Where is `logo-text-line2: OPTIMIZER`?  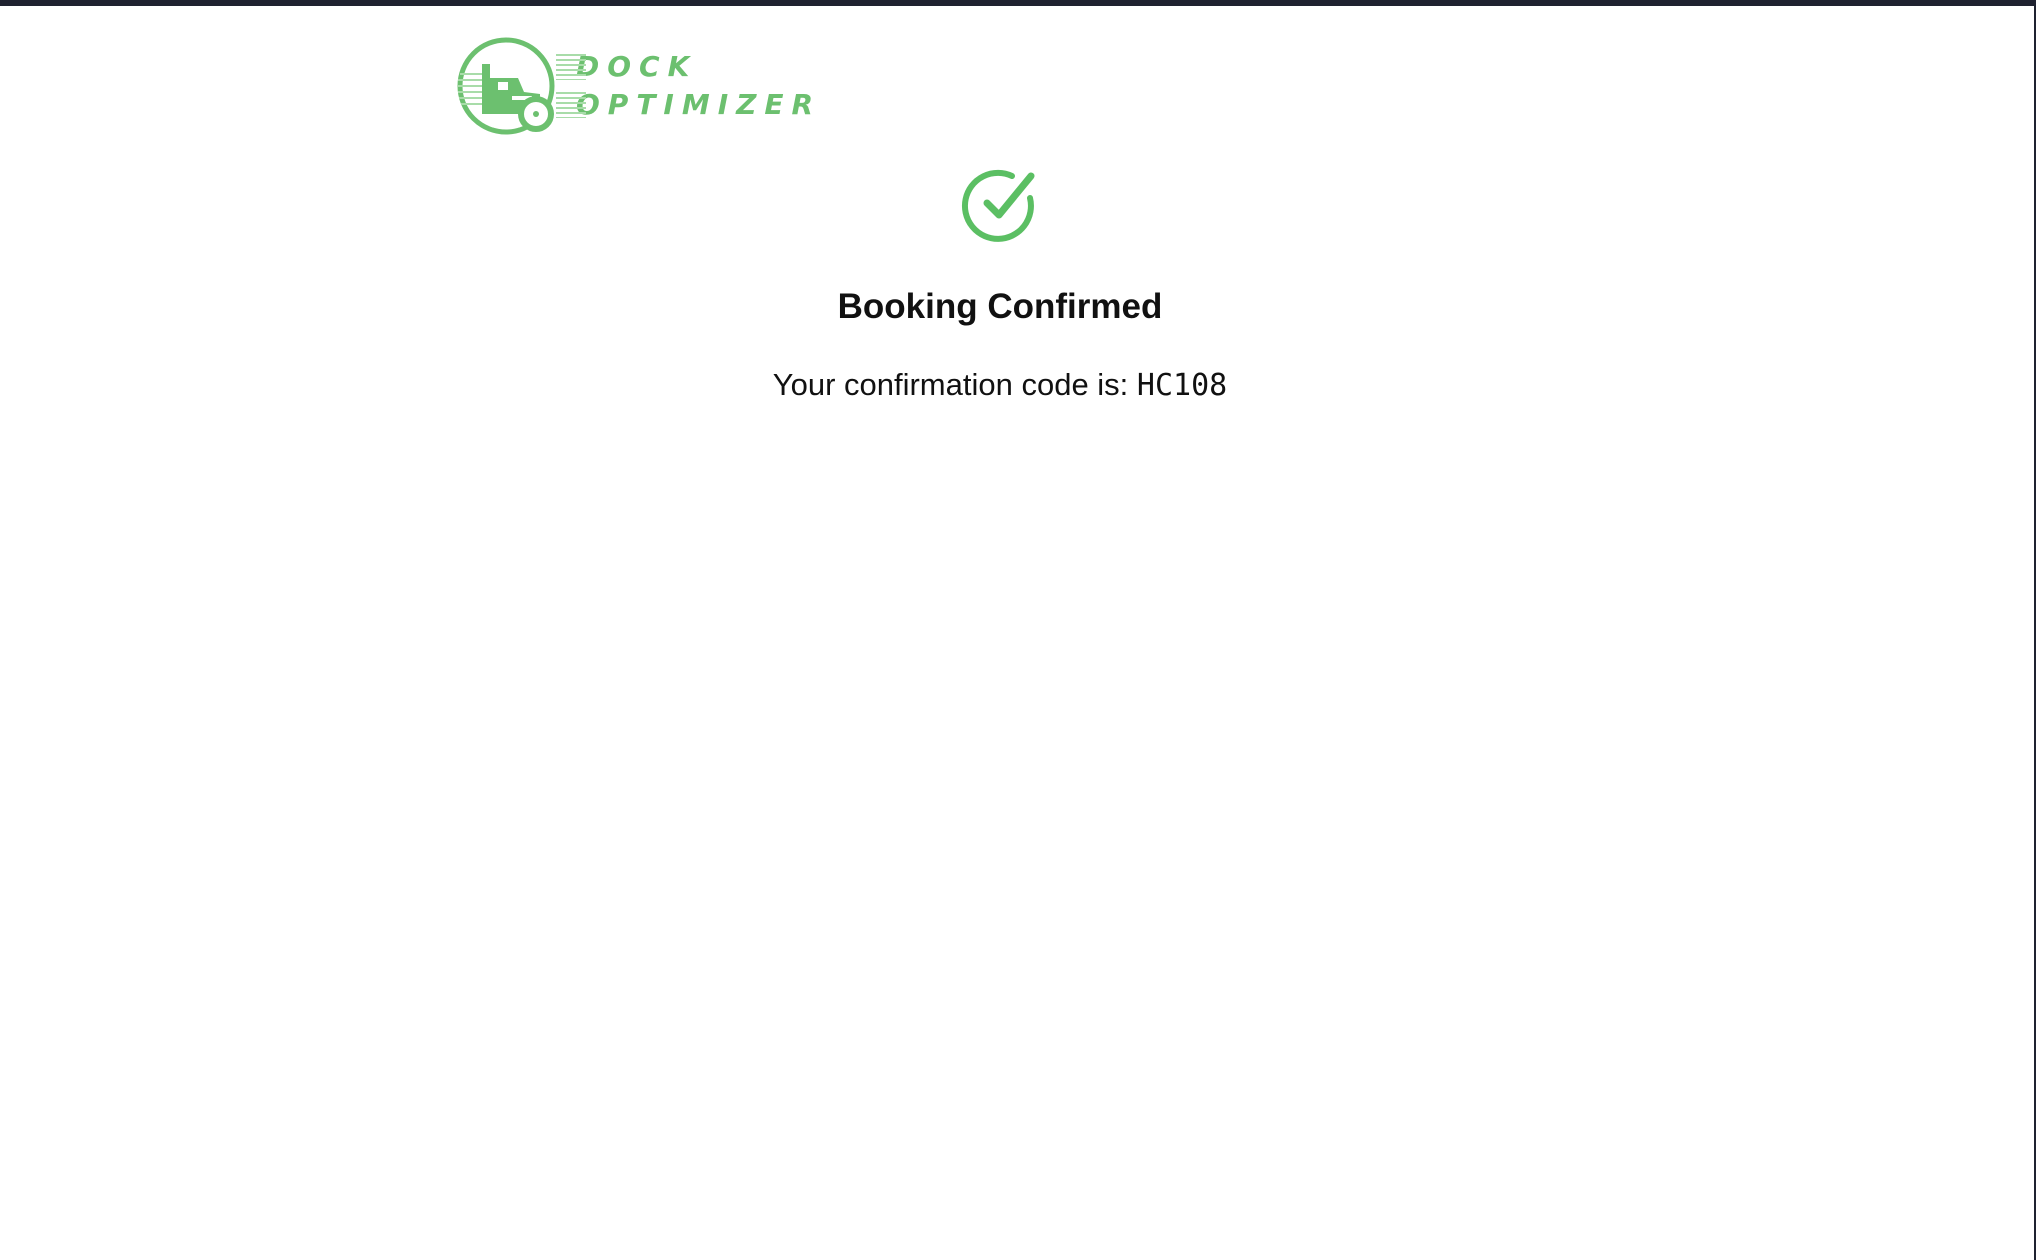
logo-text-line2: OPTIMIZER is located at coordinates (699, 104).